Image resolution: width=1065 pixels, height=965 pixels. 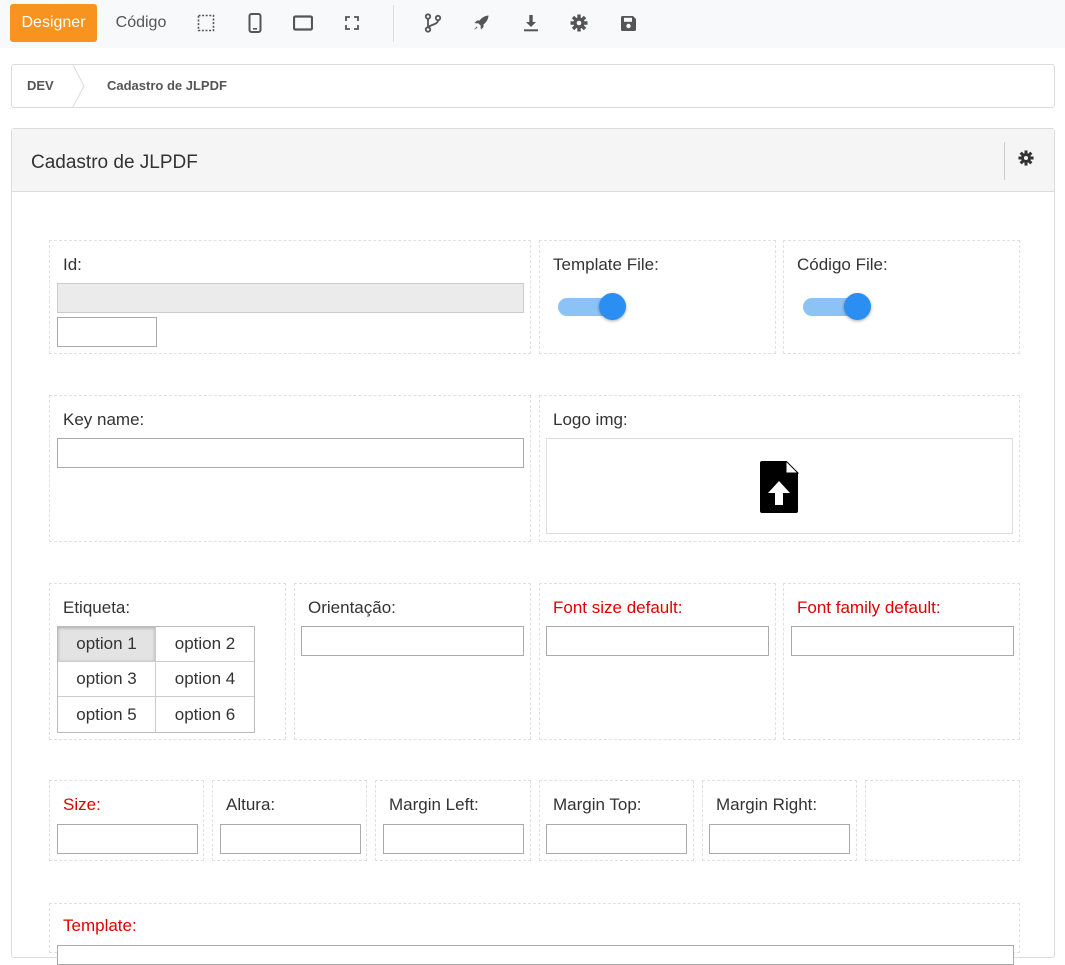 What do you see at coordinates (127, 839) in the screenshot?
I see `size-input` at bounding box center [127, 839].